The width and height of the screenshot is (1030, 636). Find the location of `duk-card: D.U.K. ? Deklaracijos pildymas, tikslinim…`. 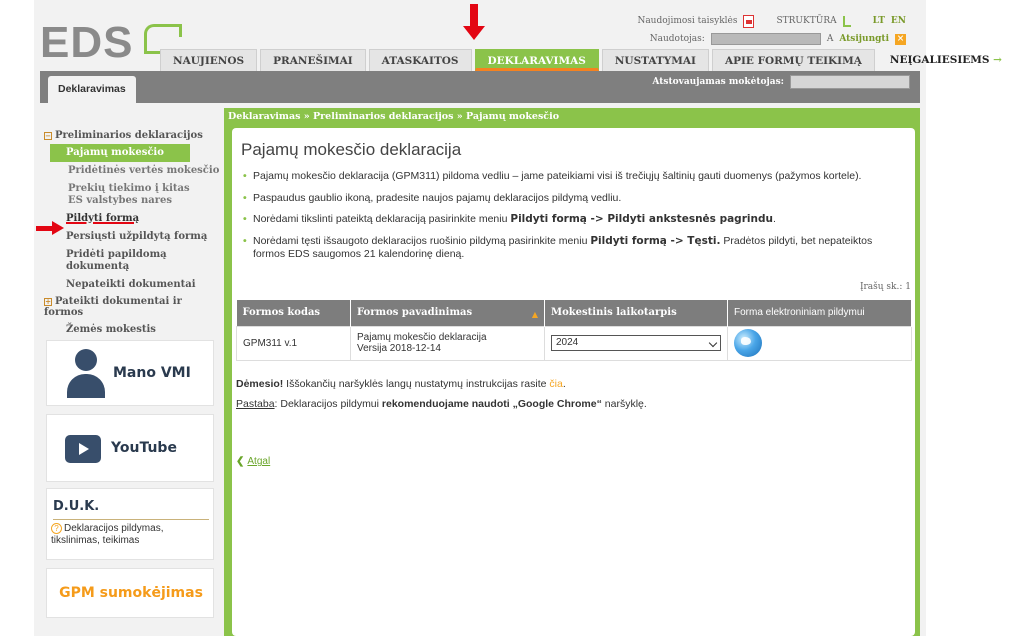

duk-card: D.U.K. ? Deklaracijos pildymas, tikslinim… is located at coordinates (130, 524).